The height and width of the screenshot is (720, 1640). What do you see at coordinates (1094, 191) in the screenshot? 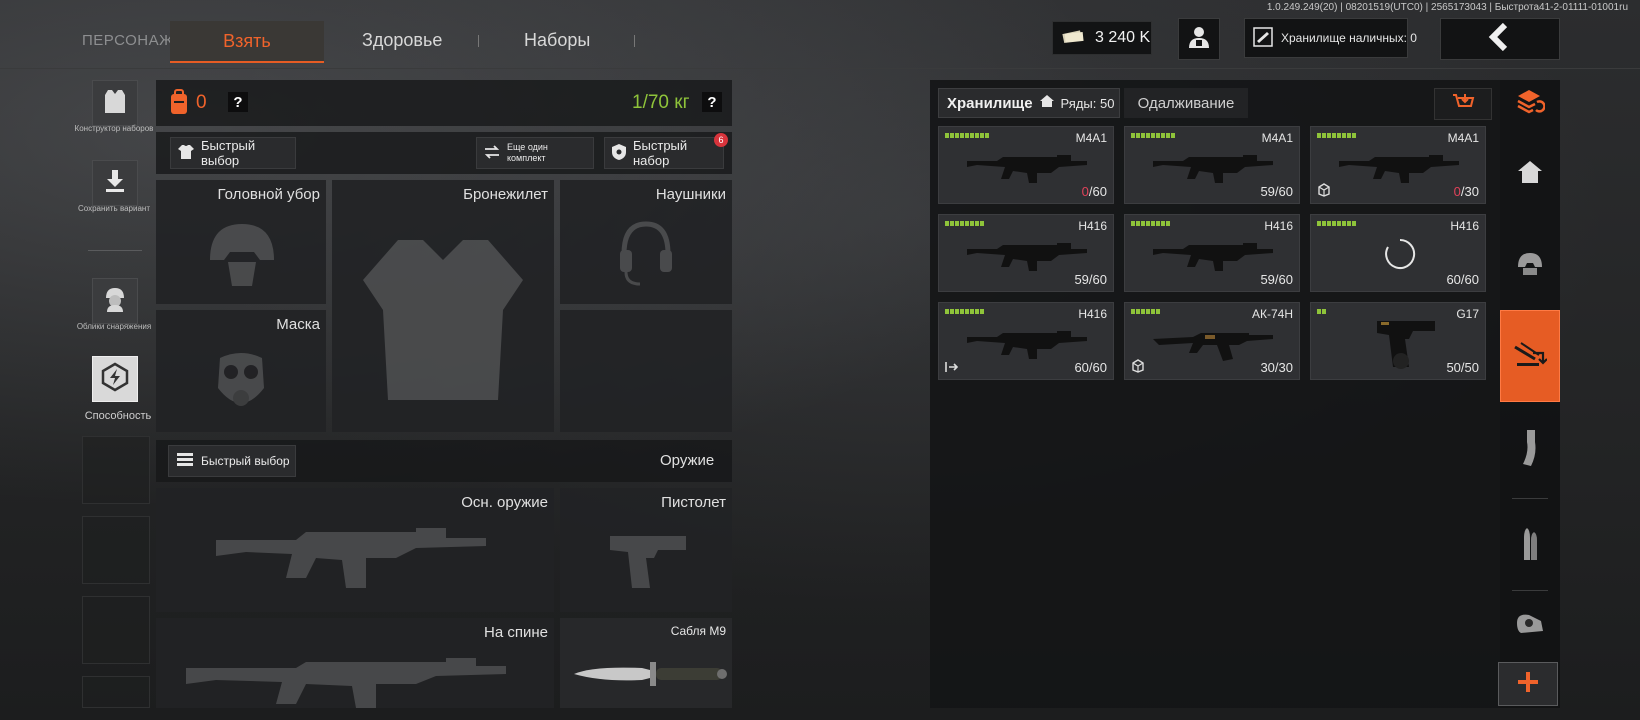
I see `ammo-count: 0/60` at bounding box center [1094, 191].